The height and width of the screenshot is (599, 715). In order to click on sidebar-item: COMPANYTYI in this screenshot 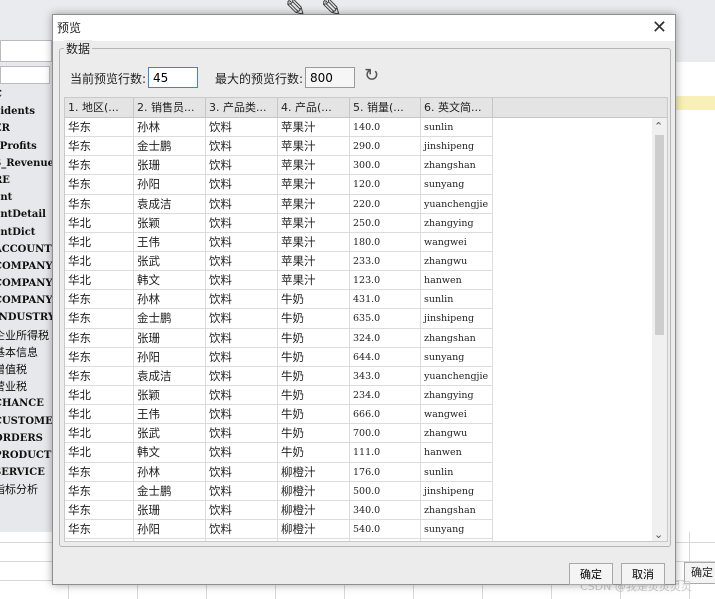, I will do `click(26, 300)`.